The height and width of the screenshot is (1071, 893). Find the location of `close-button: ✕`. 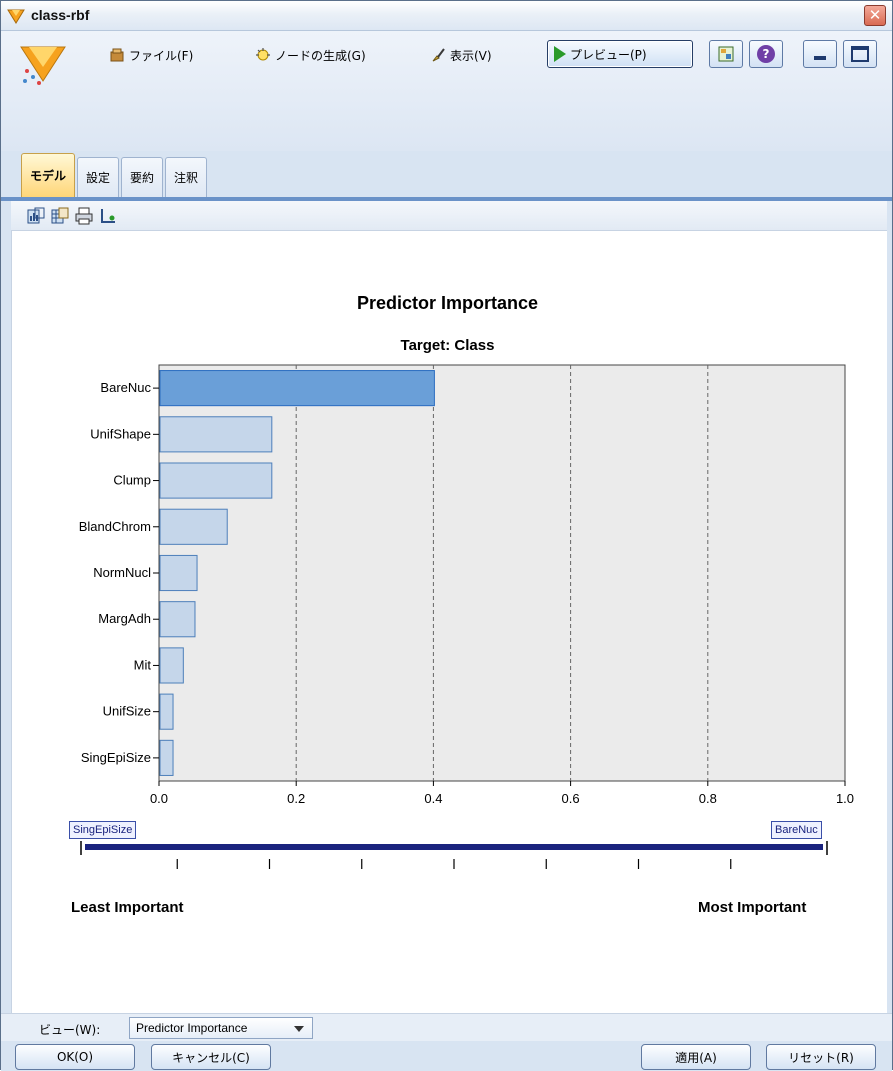

close-button: ✕ is located at coordinates (875, 15).